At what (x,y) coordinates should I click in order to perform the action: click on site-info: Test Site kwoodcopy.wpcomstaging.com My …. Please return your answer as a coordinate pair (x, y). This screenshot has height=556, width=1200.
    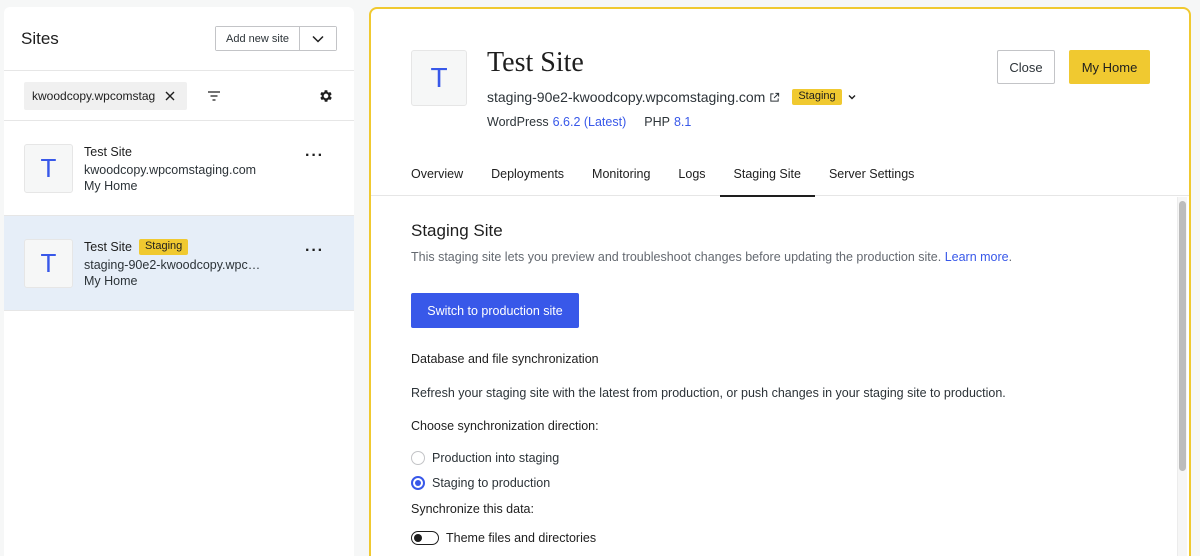
    Looking at the image, I should click on (175, 168).